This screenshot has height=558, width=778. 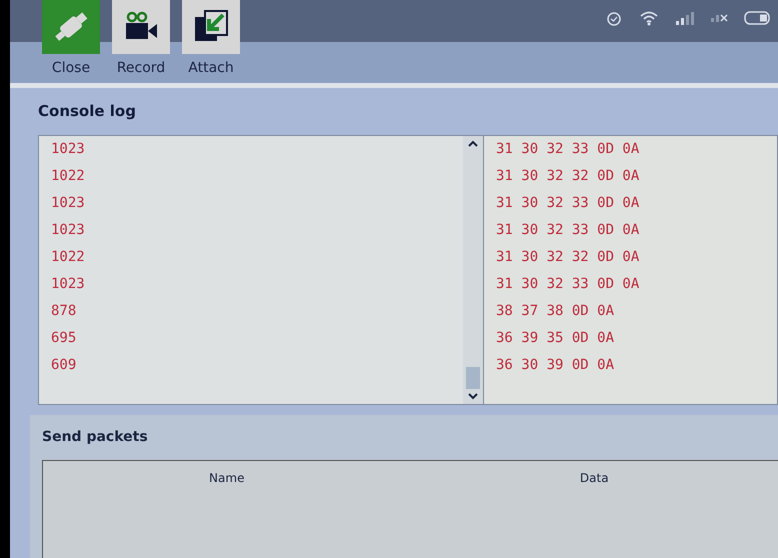 What do you see at coordinates (555, 311) in the screenshot?
I see `hex-value: 38 37 38 0D 0A` at bounding box center [555, 311].